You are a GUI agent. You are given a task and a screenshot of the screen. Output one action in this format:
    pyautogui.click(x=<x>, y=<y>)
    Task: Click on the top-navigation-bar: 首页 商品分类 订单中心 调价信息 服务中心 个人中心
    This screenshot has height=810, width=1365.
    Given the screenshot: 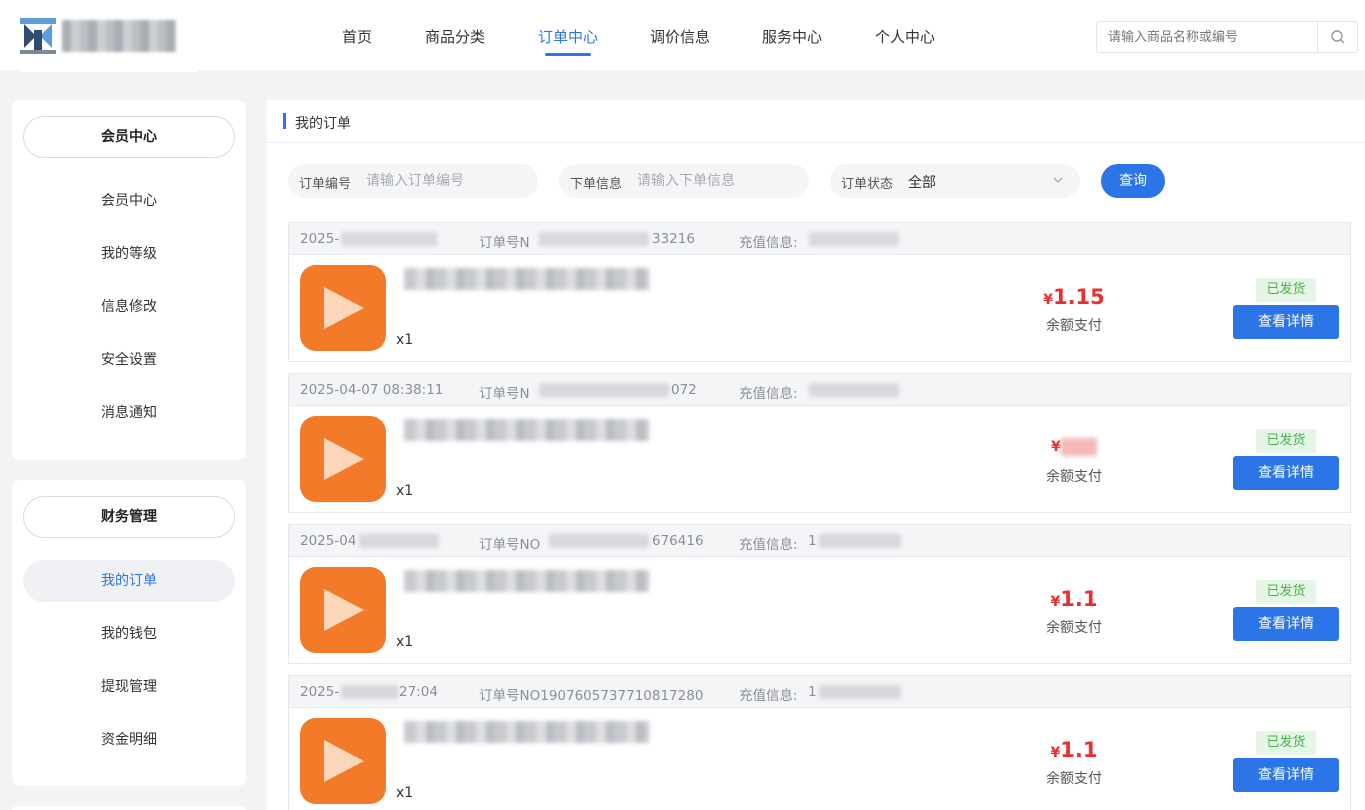 What is the action you would take?
    pyautogui.click(x=682, y=35)
    